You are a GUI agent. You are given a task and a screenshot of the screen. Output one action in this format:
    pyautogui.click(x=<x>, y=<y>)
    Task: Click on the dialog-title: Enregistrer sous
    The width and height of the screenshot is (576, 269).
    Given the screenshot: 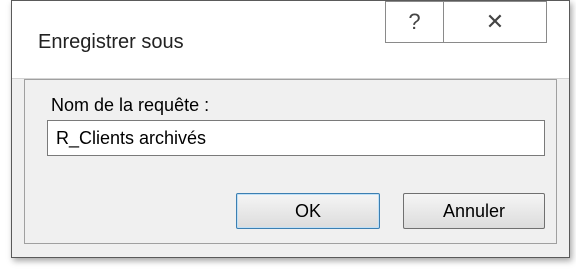 What is the action you would take?
    pyautogui.click(x=111, y=42)
    